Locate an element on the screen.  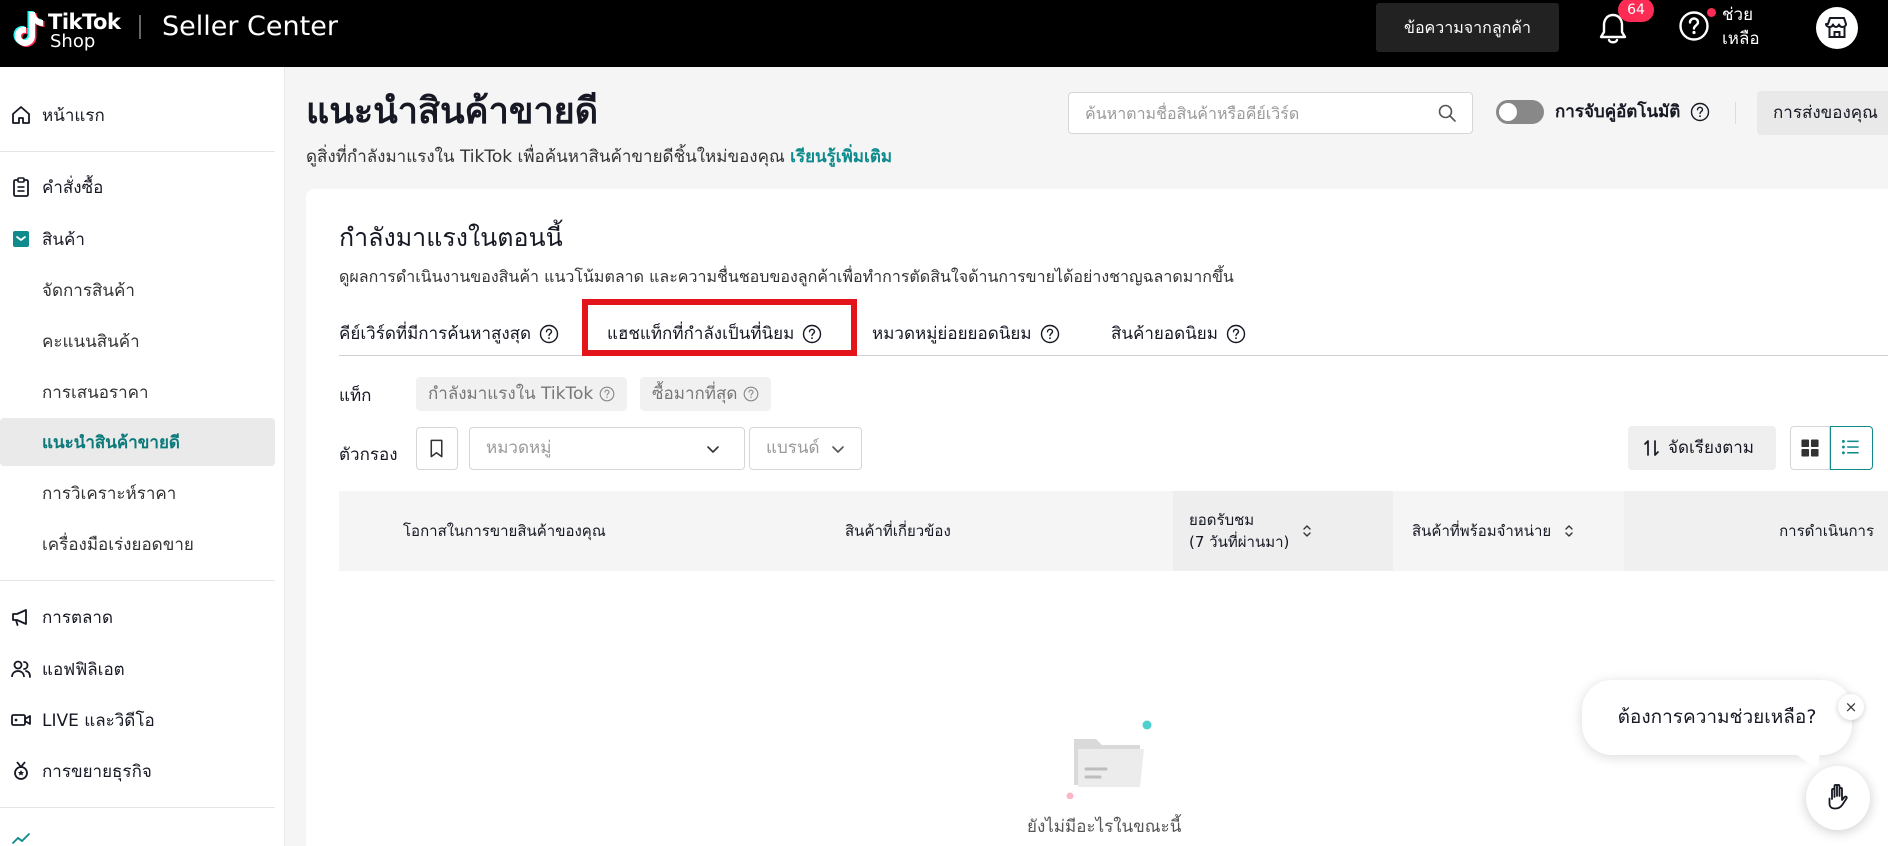
sidebar-label-products: สินค้า is located at coordinates (63, 239).